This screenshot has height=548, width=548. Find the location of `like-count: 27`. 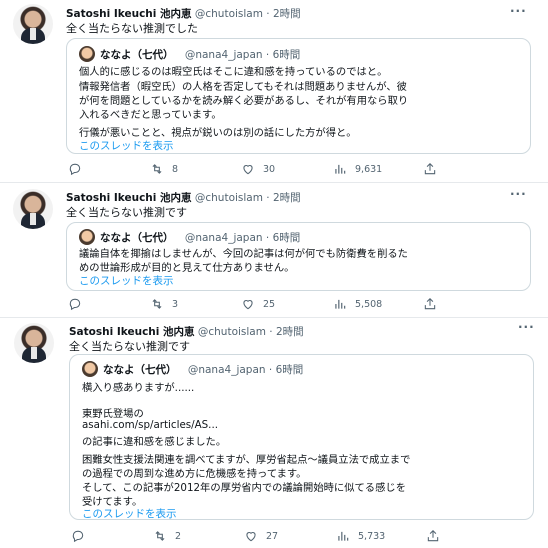

like-count: 27 is located at coordinates (272, 536).